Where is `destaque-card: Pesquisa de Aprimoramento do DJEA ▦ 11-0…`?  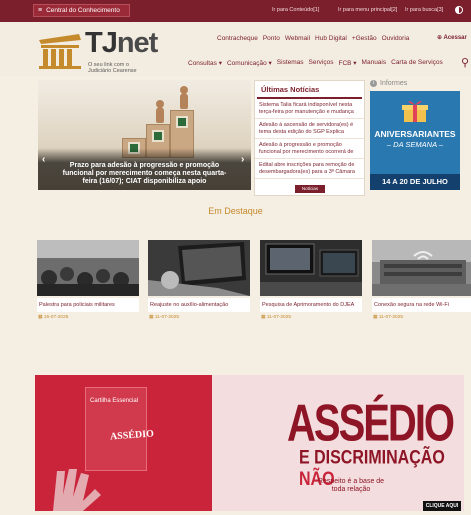
destaque-card: Pesquisa de Aprimoramento do DJEA ▦ 11-0… is located at coordinates (311, 283).